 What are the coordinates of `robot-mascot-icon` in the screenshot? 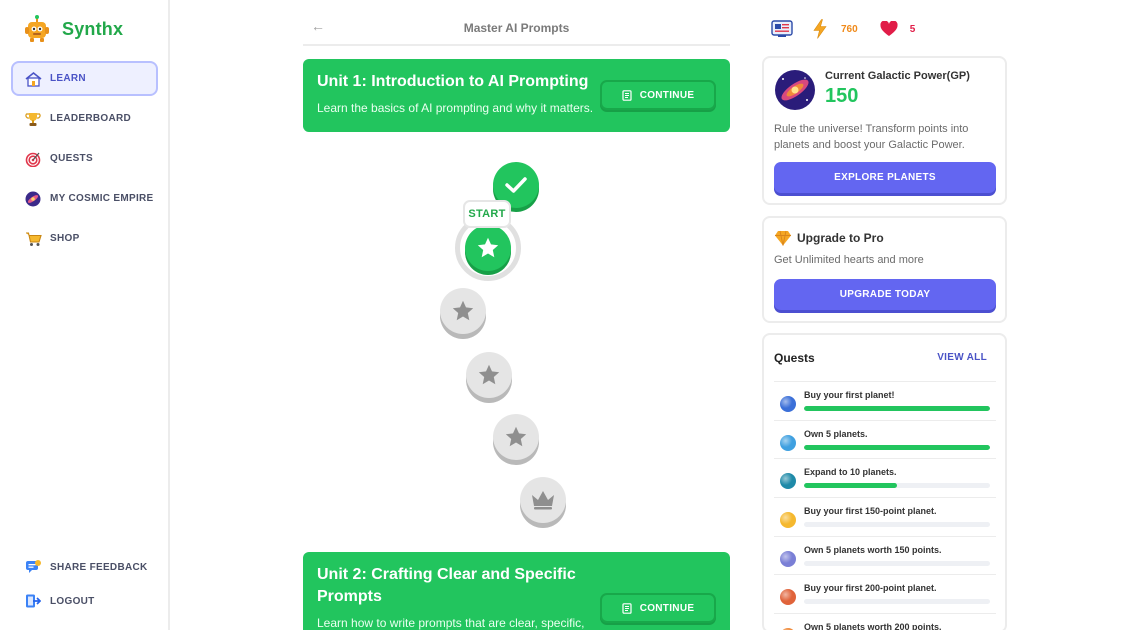 It's located at (37, 28).